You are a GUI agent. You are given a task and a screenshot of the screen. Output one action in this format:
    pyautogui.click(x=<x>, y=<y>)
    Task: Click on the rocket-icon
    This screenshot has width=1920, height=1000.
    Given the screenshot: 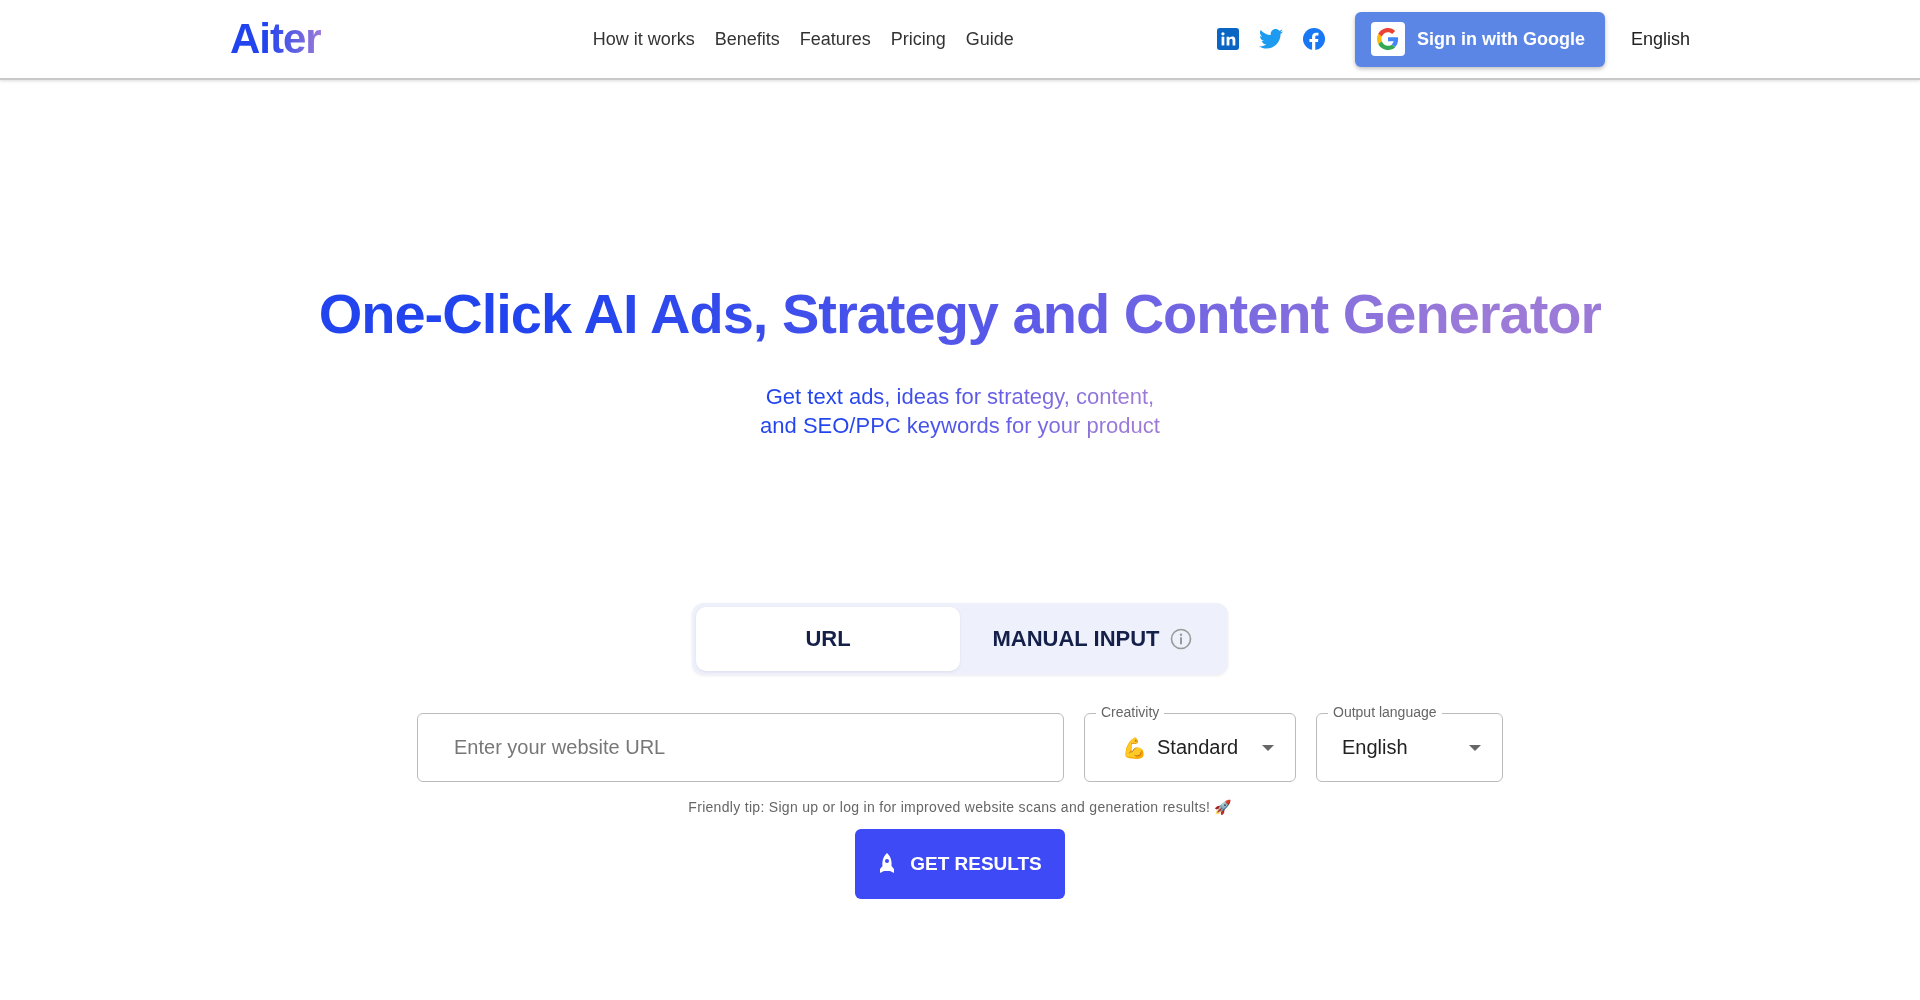 What is the action you would take?
    pyautogui.click(x=887, y=864)
    